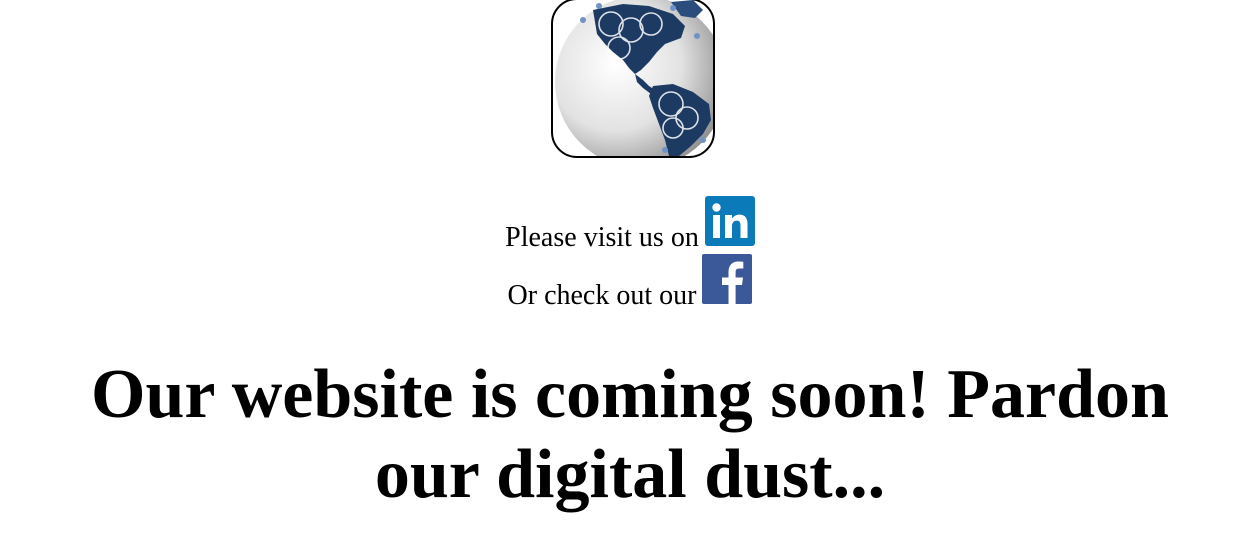 The image size is (1260, 537). I want to click on facebook-line: Or check out our, so click(630, 282).